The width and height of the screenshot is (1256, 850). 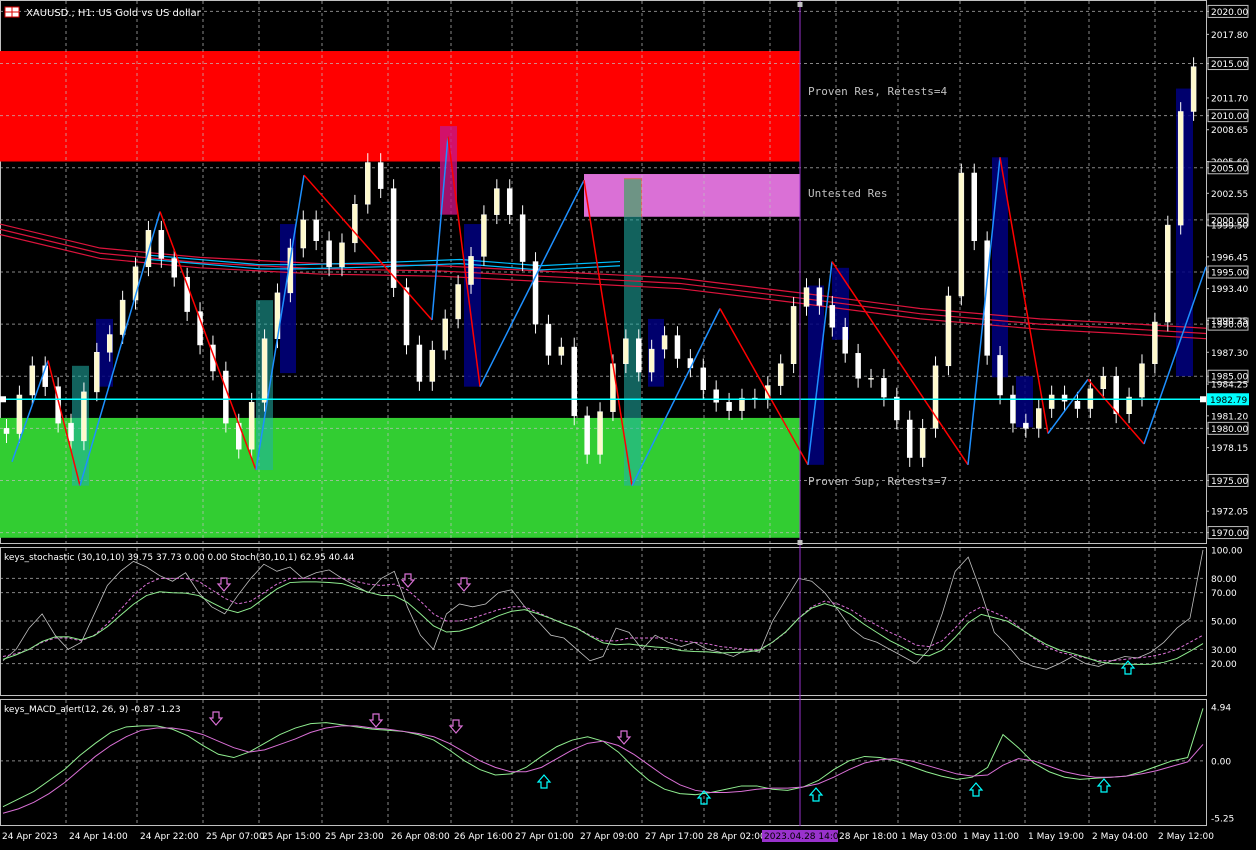 What do you see at coordinates (1229, 227) in the screenshot?
I see `price-axis-label: 1999.50` at bounding box center [1229, 227].